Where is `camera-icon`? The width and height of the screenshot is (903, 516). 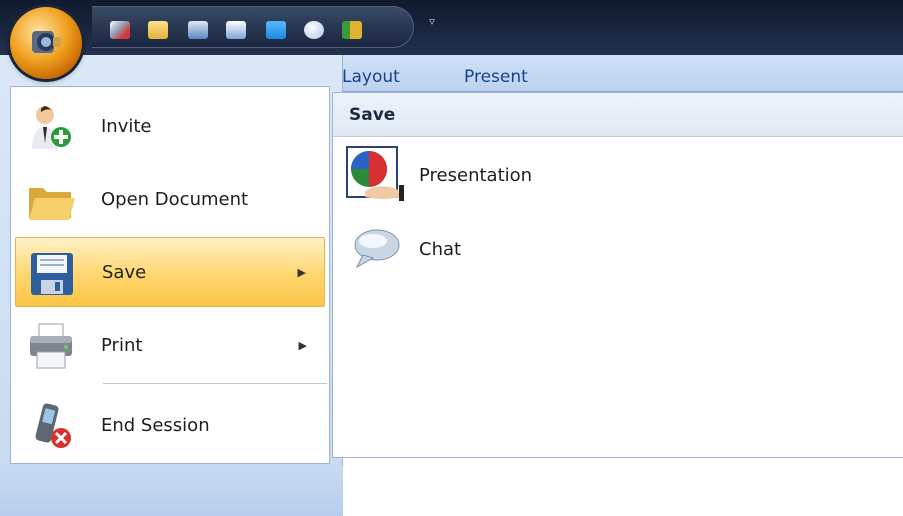 camera-icon is located at coordinates (46, 42).